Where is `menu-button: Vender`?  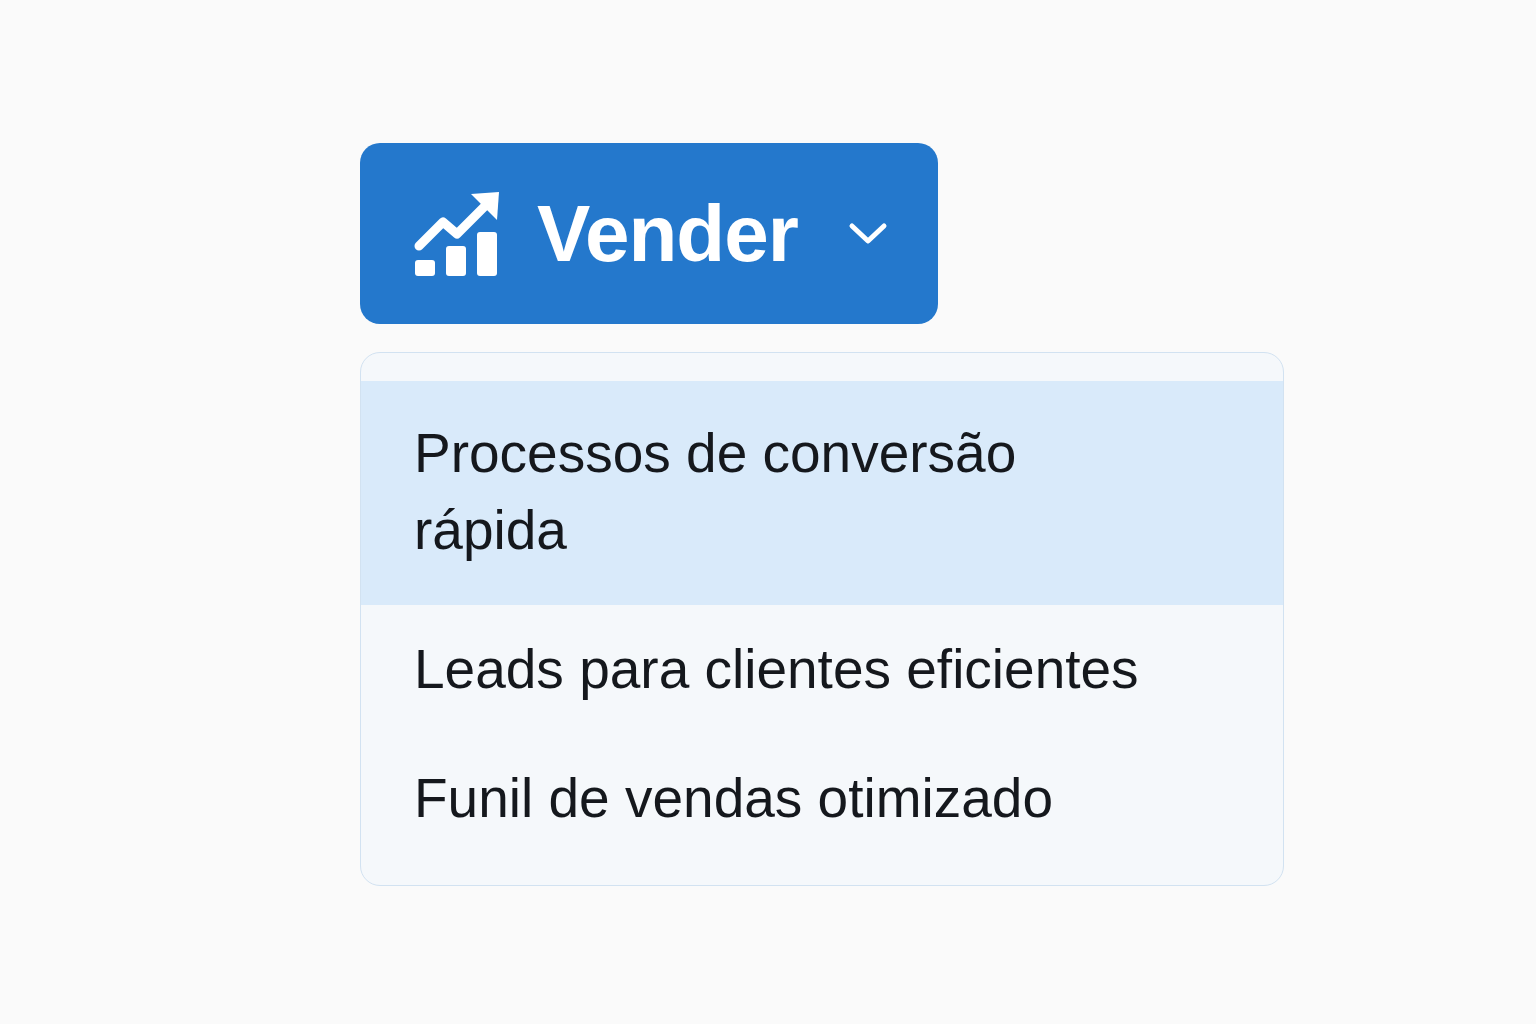
menu-button: Vender is located at coordinates (649, 233).